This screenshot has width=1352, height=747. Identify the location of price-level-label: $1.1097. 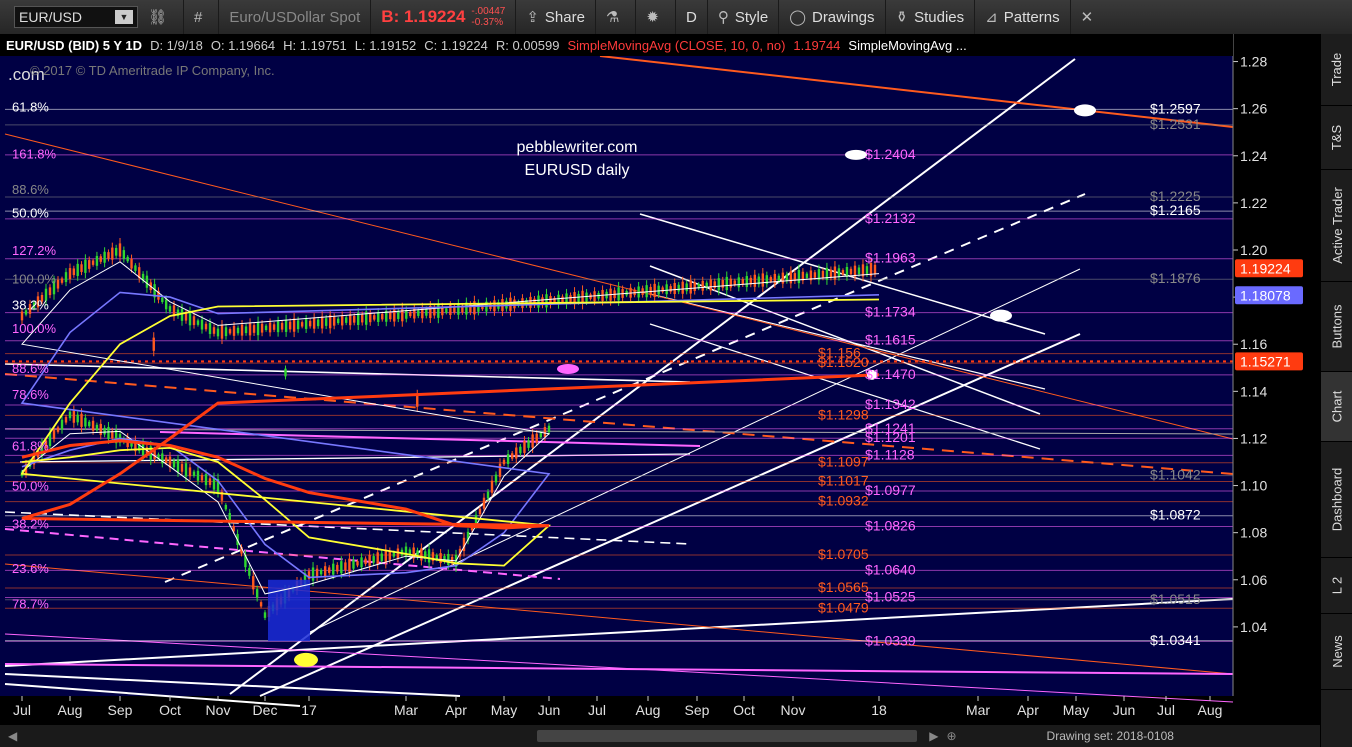
(843, 462).